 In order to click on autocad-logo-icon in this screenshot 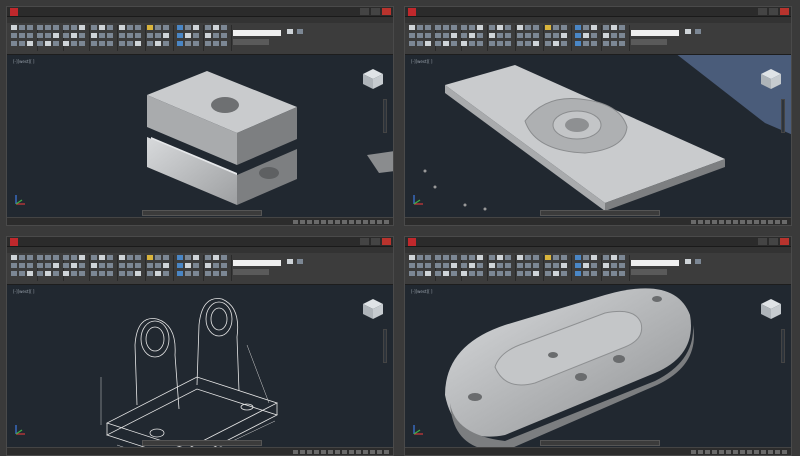, I will do `click(412, 242)`.